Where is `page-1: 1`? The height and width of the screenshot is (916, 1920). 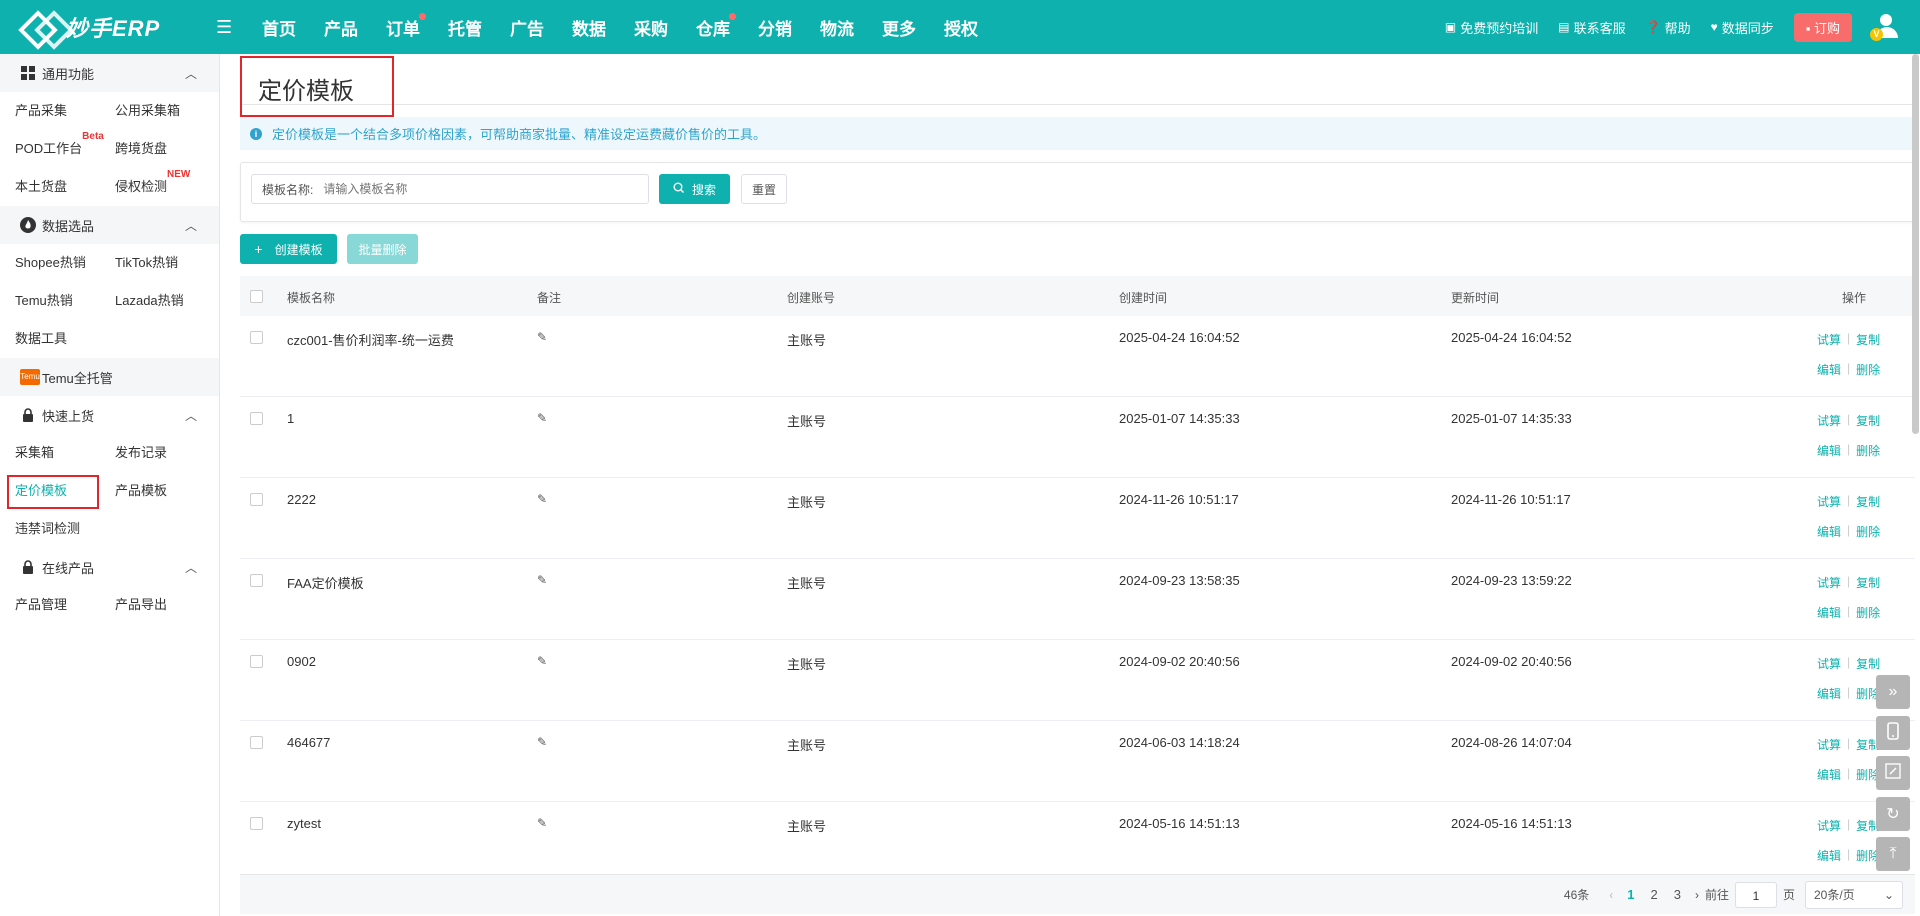
page-1: 1 is located at coordinates (1630, 894).